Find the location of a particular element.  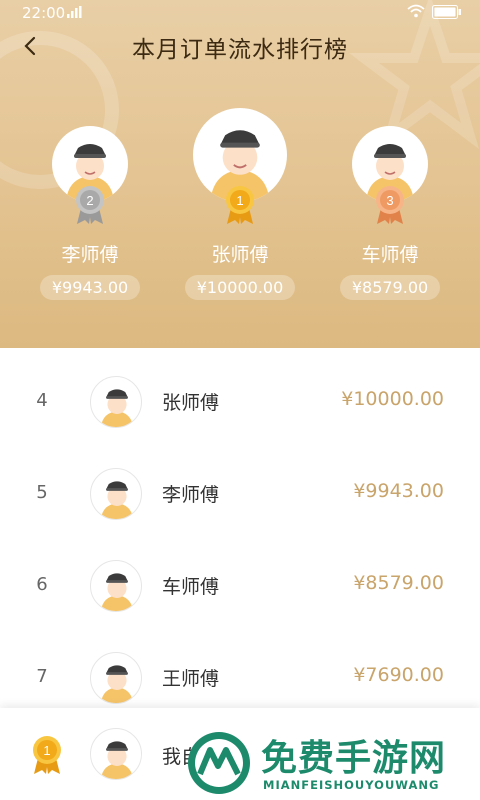

battery-icon is located at coordinates (446, 12).